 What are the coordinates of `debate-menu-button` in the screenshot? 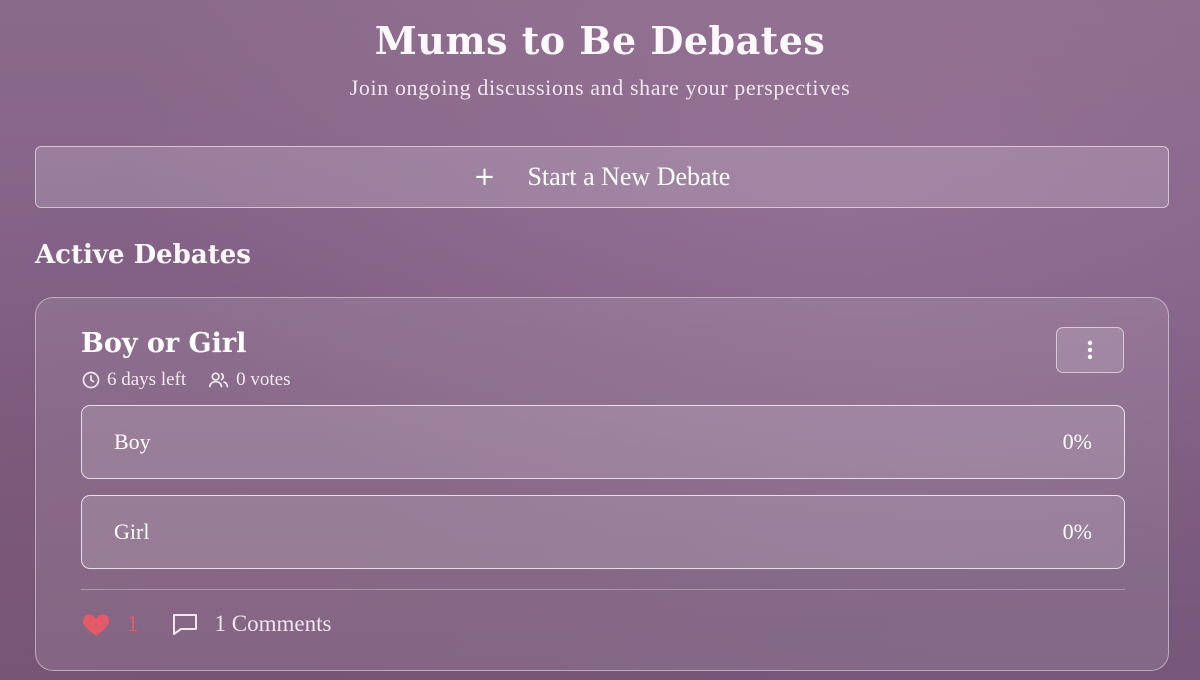 It's located at (1090, 350).